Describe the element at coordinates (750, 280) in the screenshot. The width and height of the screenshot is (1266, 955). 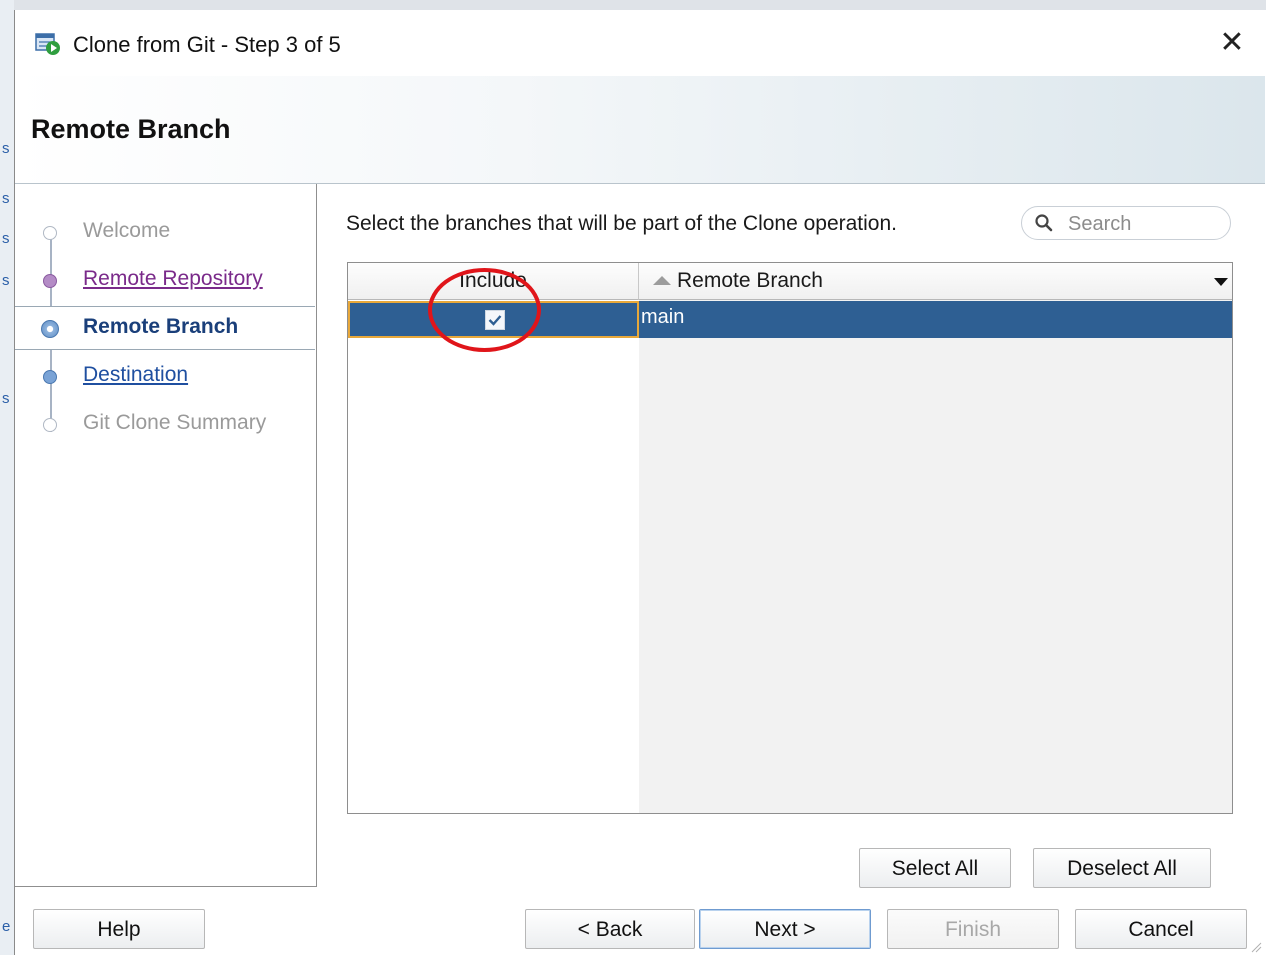
I see `column-header-remote-branch-label: Remote Branch` at that location.